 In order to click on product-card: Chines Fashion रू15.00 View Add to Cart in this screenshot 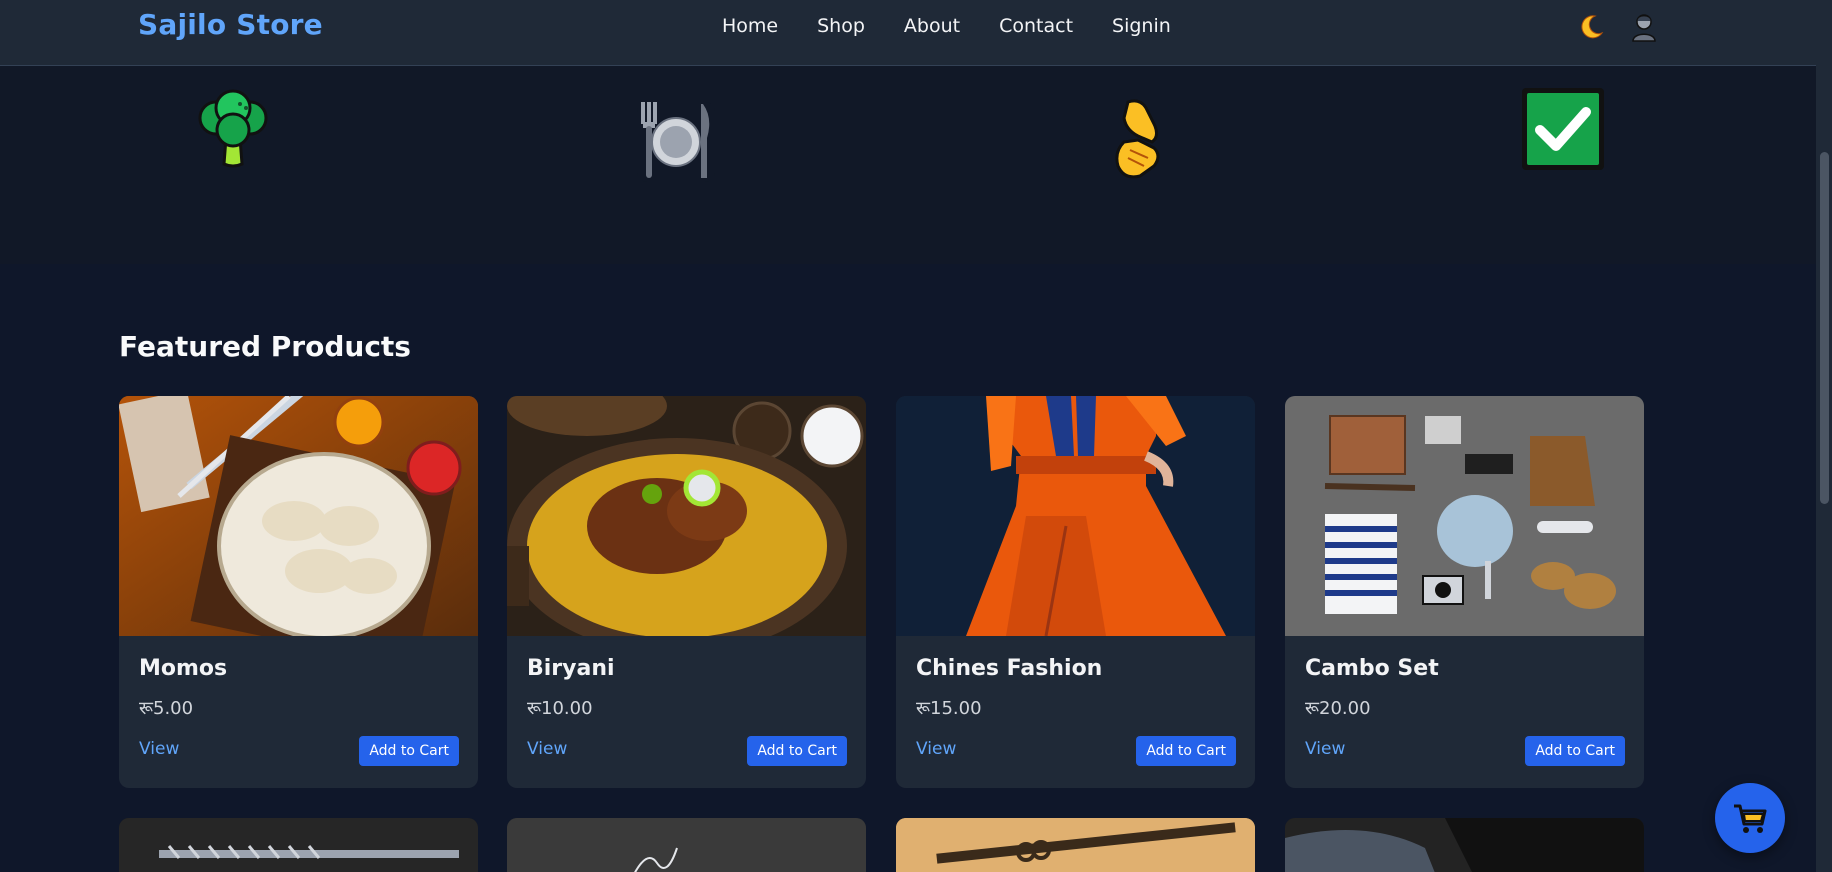, I will do `click(1075, 592)`.